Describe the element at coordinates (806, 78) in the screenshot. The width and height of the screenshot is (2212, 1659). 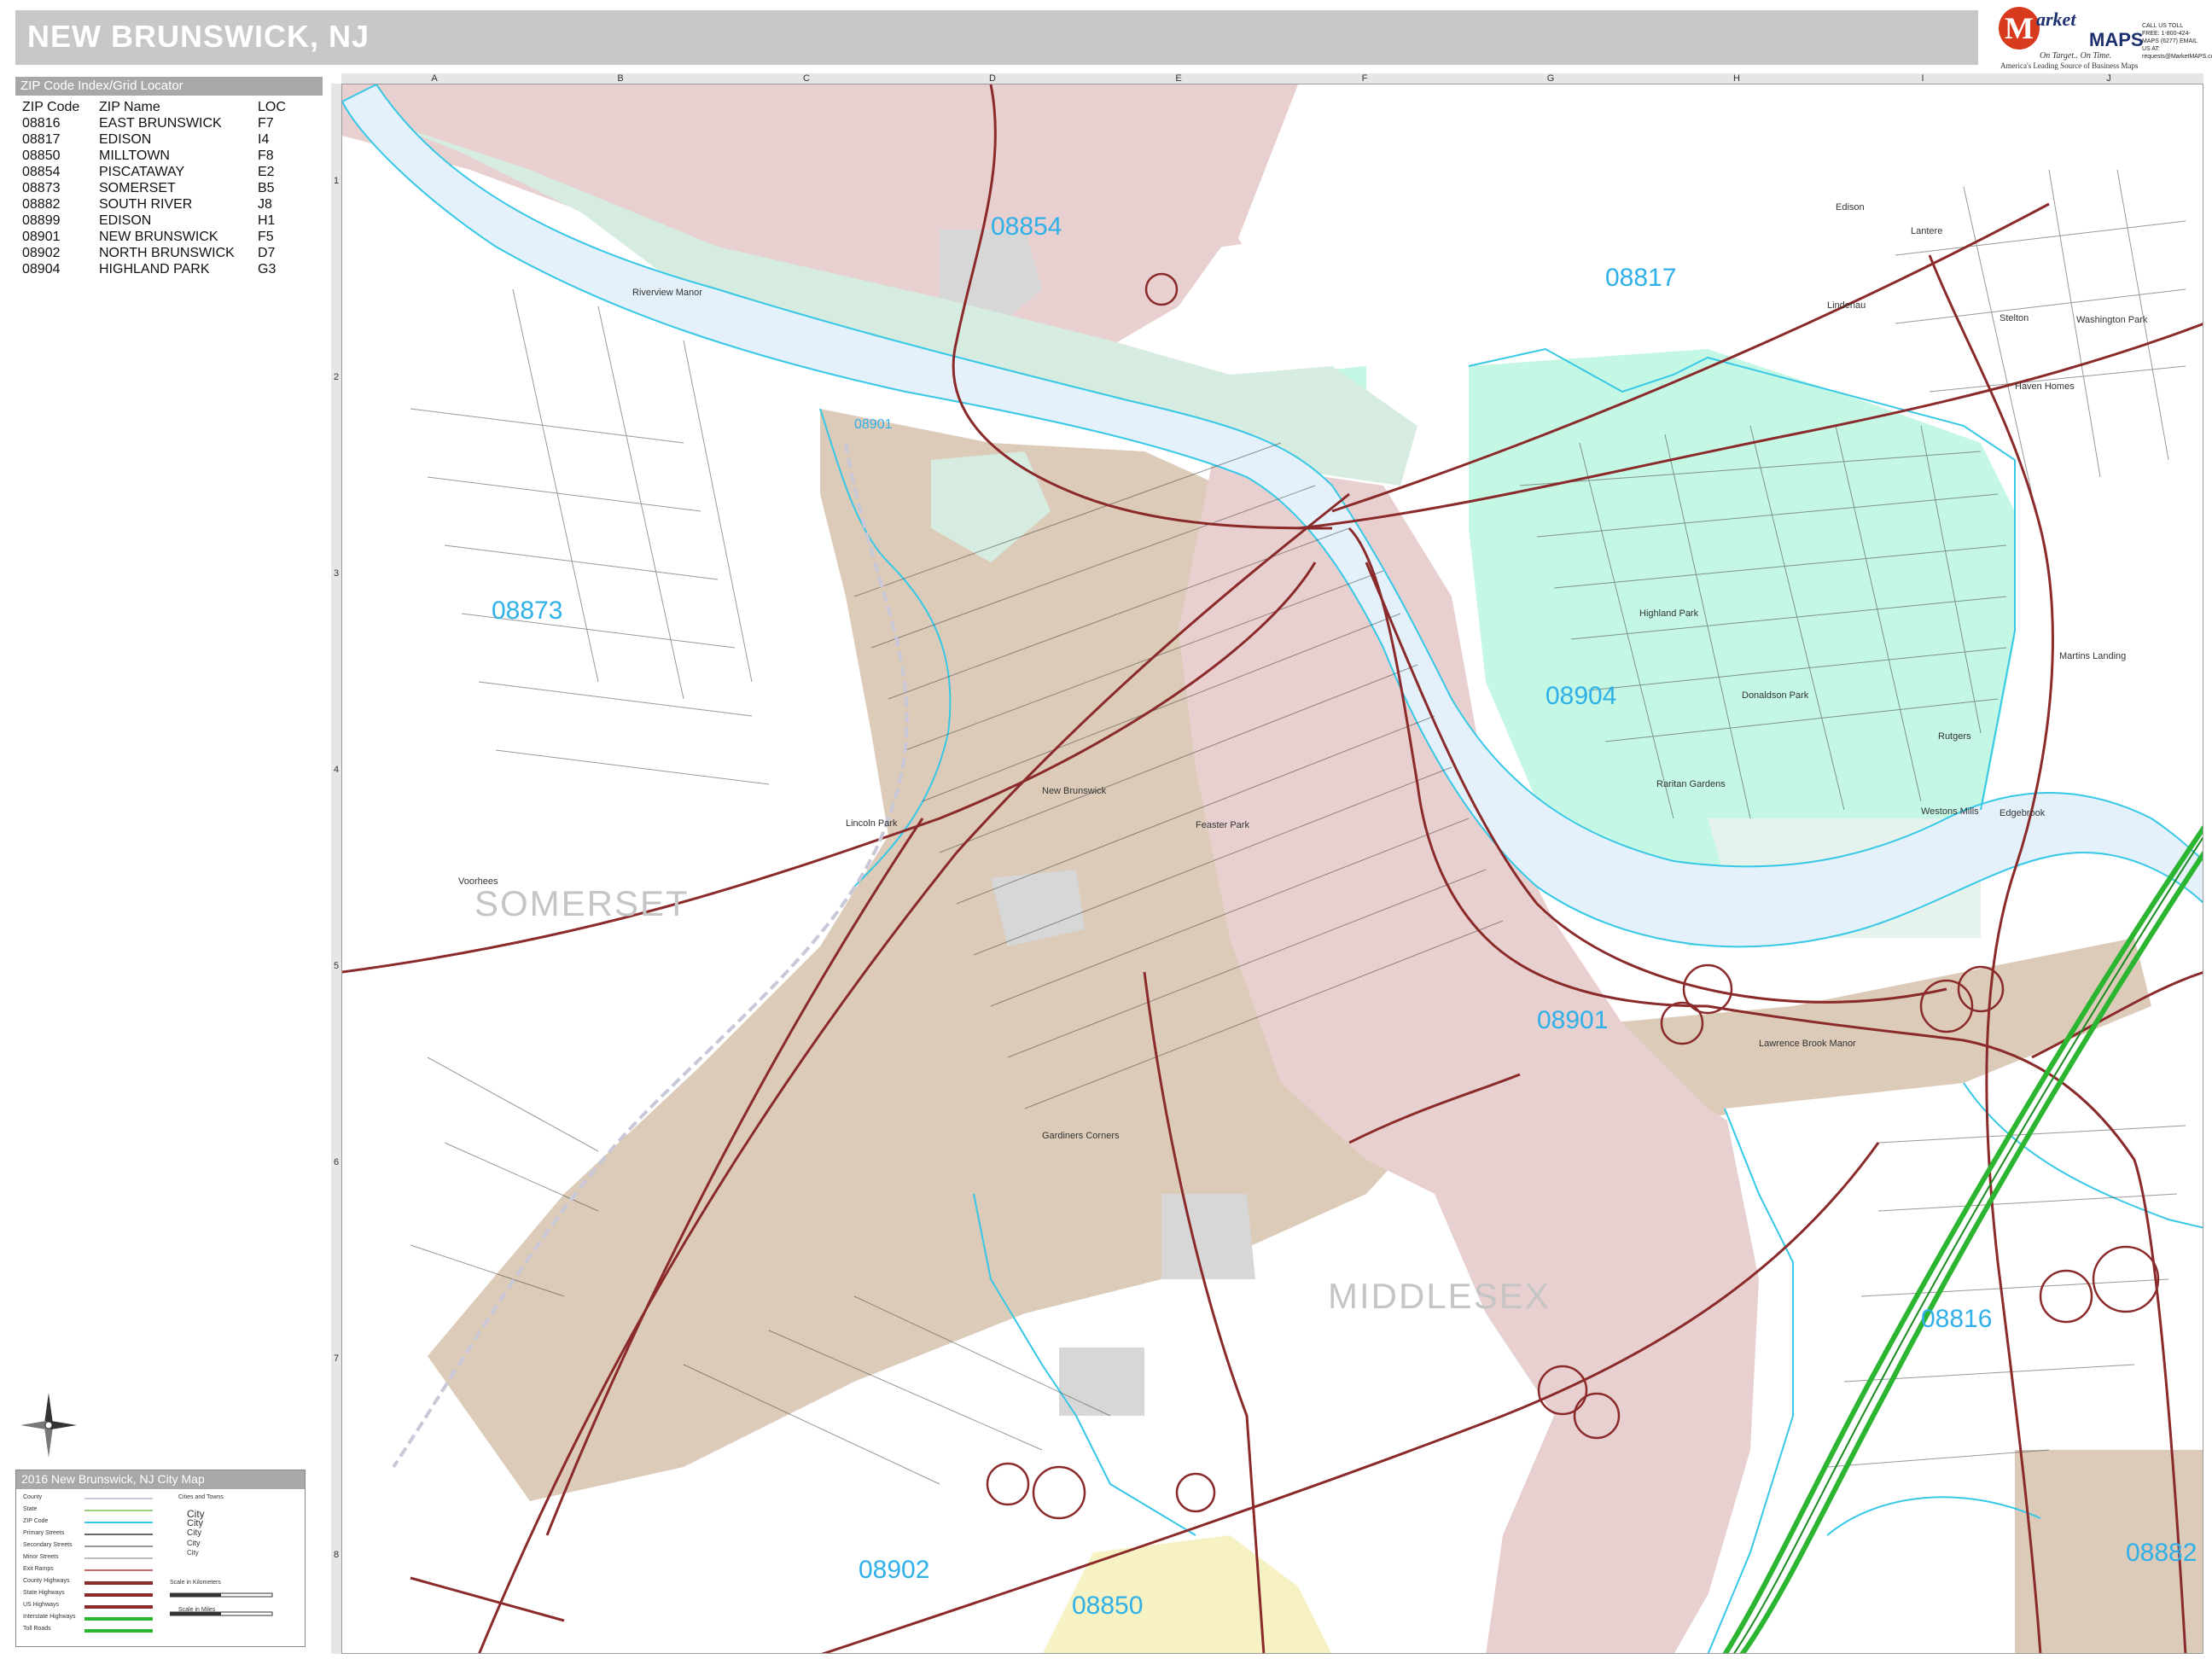
I see `grid-column-label: C` at that location.